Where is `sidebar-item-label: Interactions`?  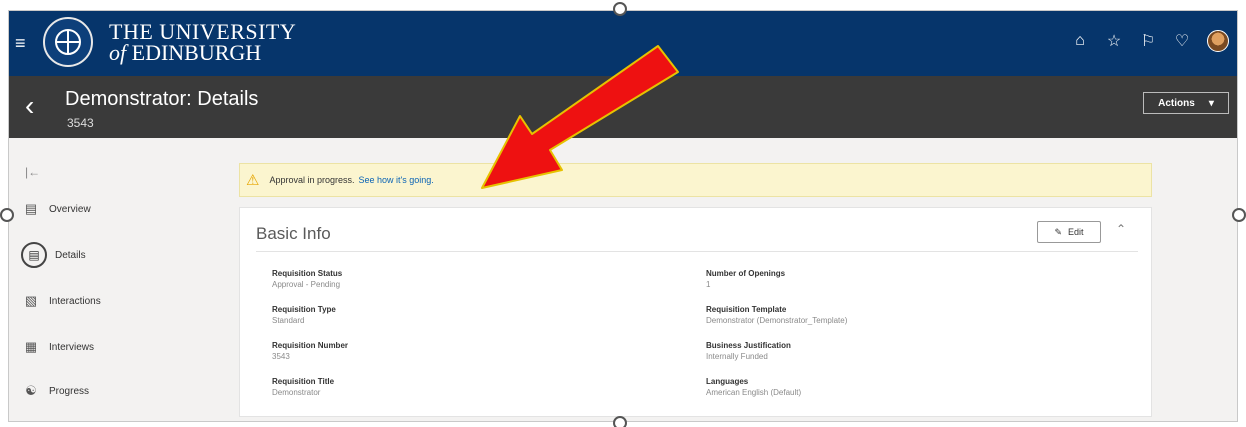
sidebar-item-label: Interactions is located at coordinates (75, 301).